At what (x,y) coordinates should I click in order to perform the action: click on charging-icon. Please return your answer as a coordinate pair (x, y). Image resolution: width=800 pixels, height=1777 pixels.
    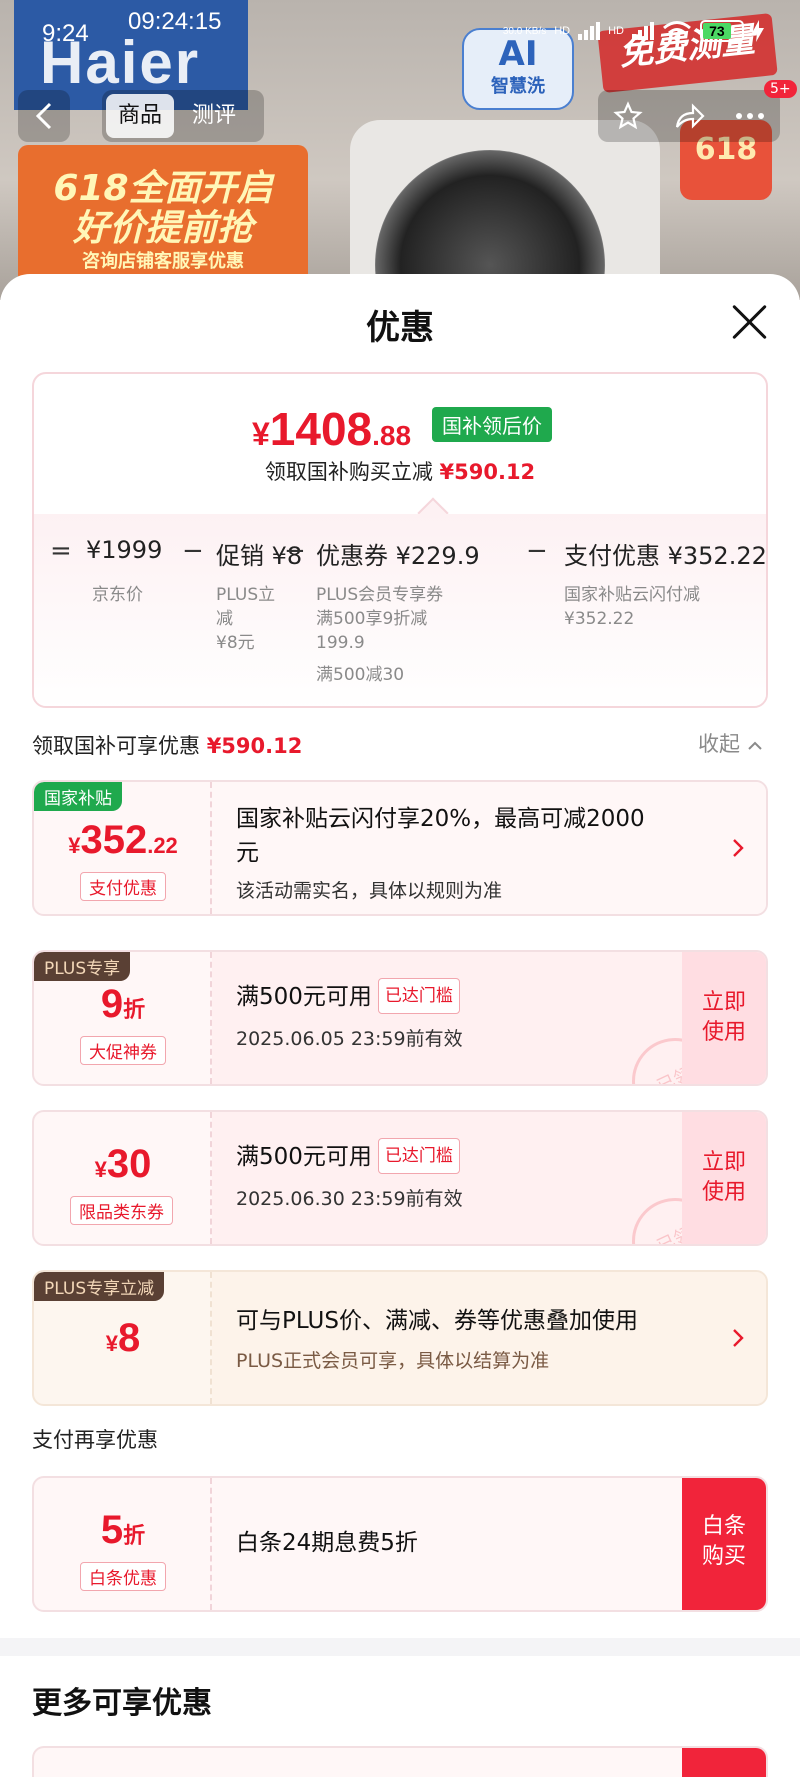
    Looking at the image, I should click on (758, 31).